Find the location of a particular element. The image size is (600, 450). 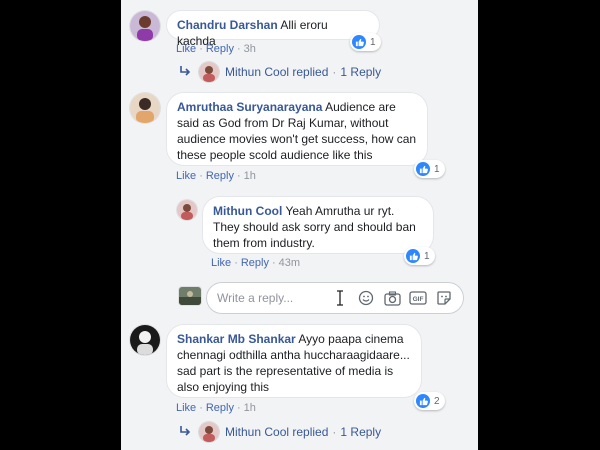

sticker-icon is located at coordinates (444, 298).